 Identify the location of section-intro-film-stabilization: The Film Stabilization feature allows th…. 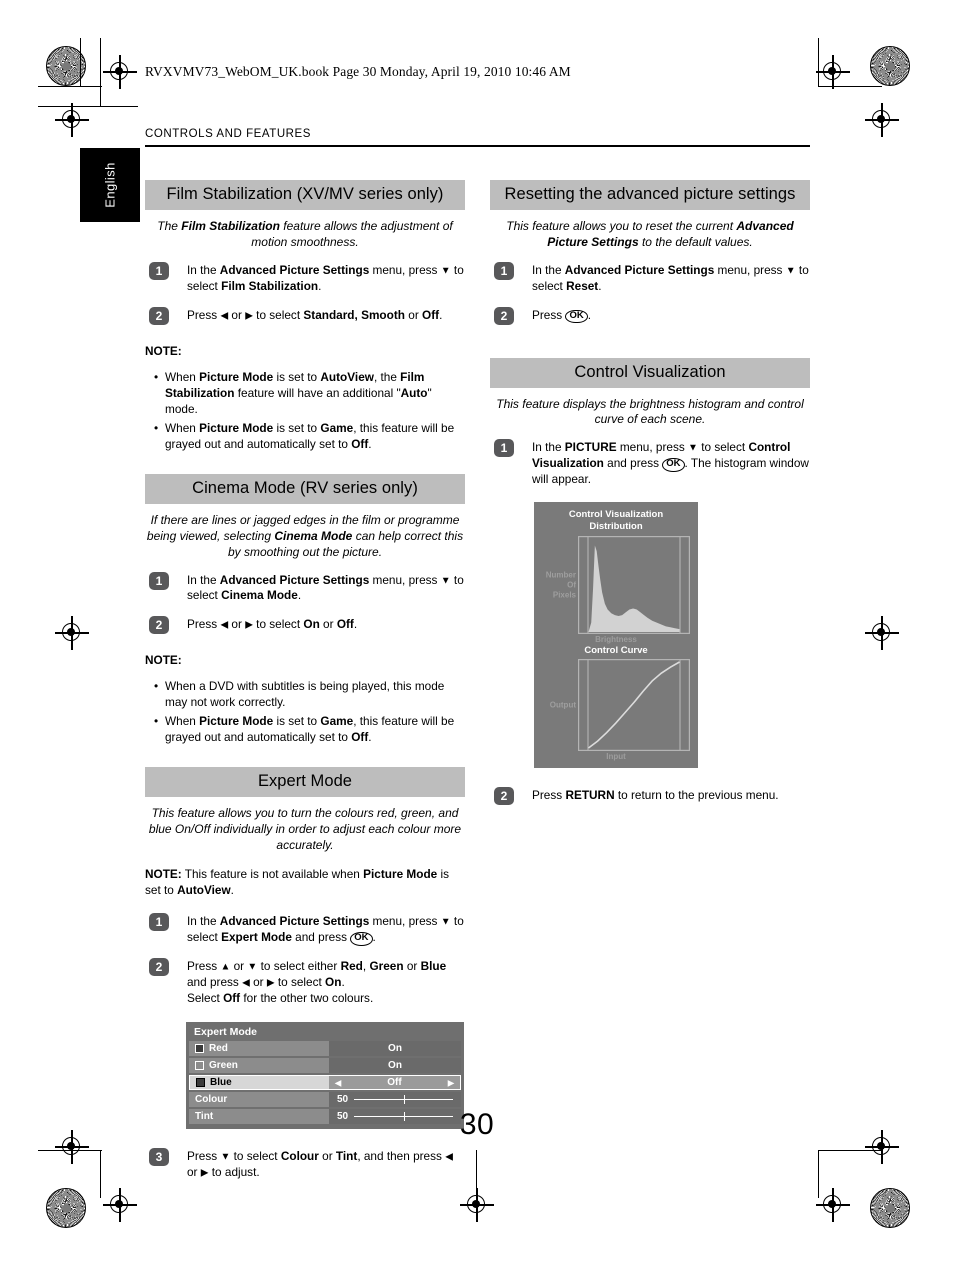
(305, 235).